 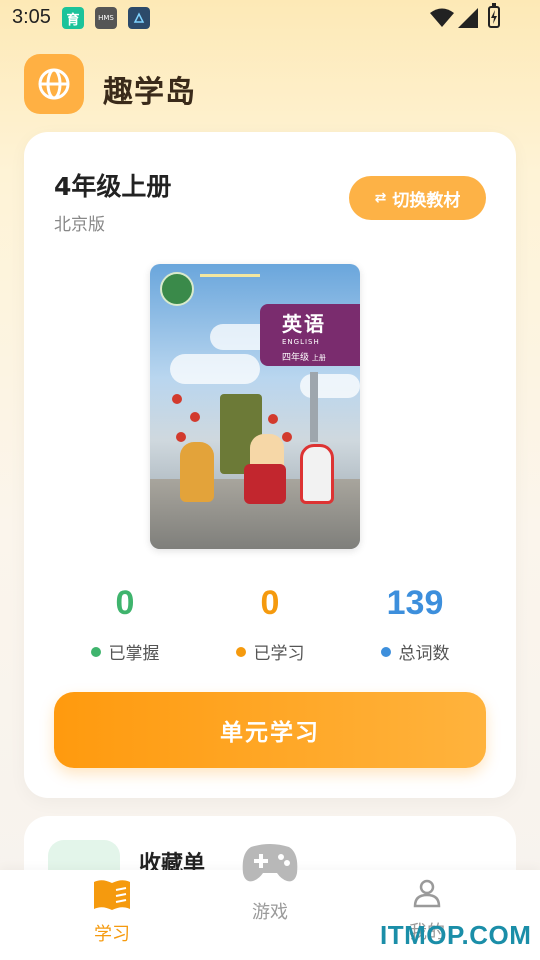 I want to click on swap-icon: ⇄, so click(x=380, y=198).